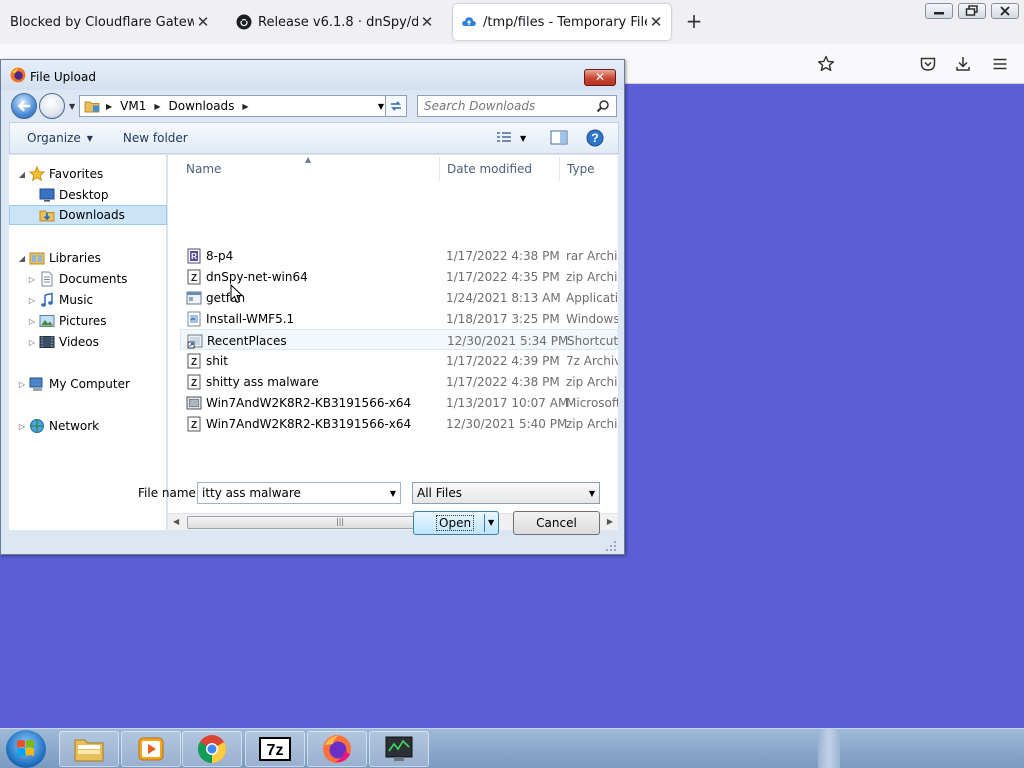 The width and height of the screenshot is (1024, 768). I want to click on open-label: Open, so click(455, 523).